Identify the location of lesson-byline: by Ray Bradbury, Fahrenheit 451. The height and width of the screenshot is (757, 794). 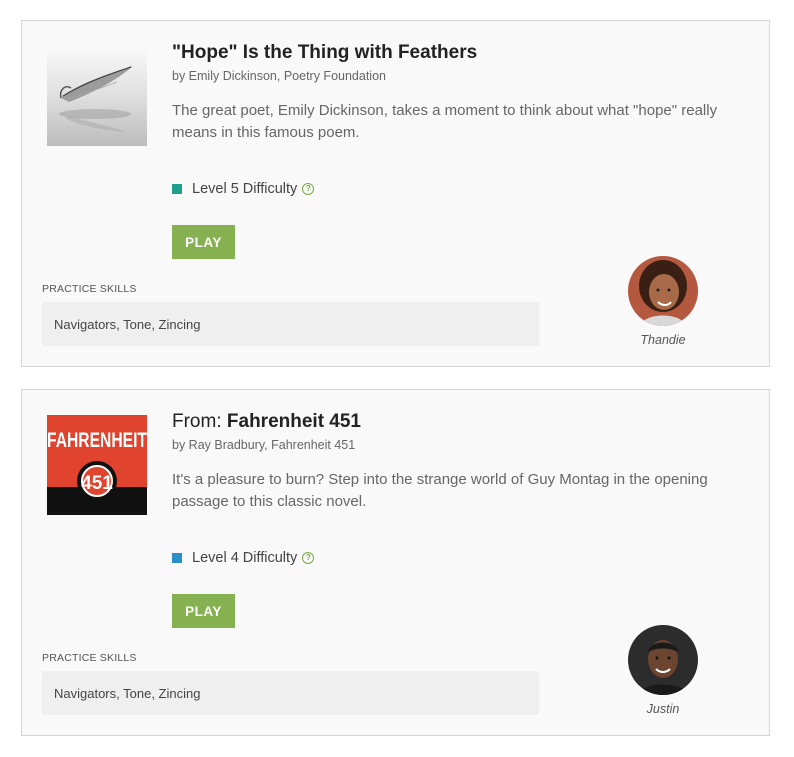
(264, 445).